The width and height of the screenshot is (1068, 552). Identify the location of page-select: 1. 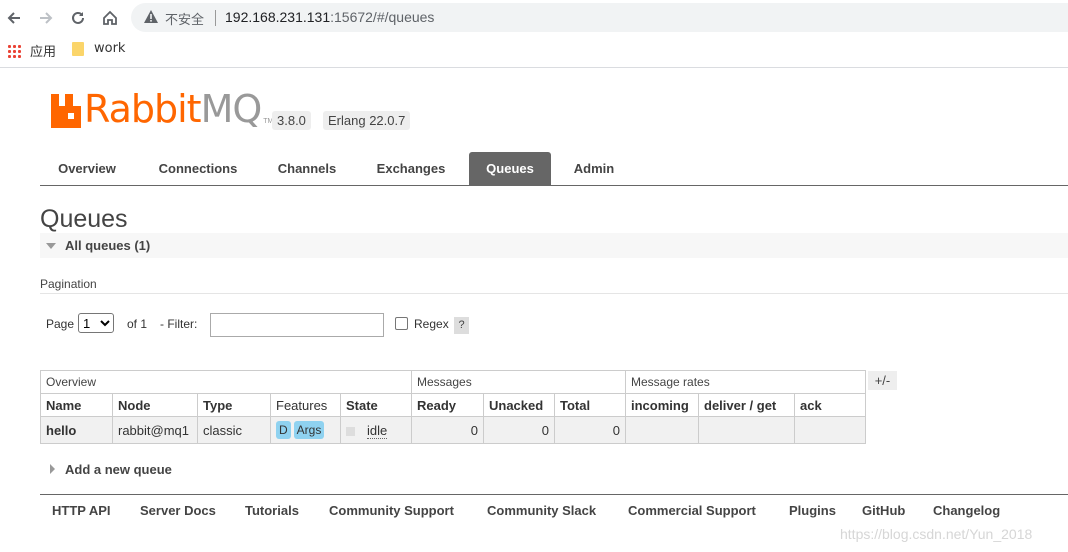
(96, 323).